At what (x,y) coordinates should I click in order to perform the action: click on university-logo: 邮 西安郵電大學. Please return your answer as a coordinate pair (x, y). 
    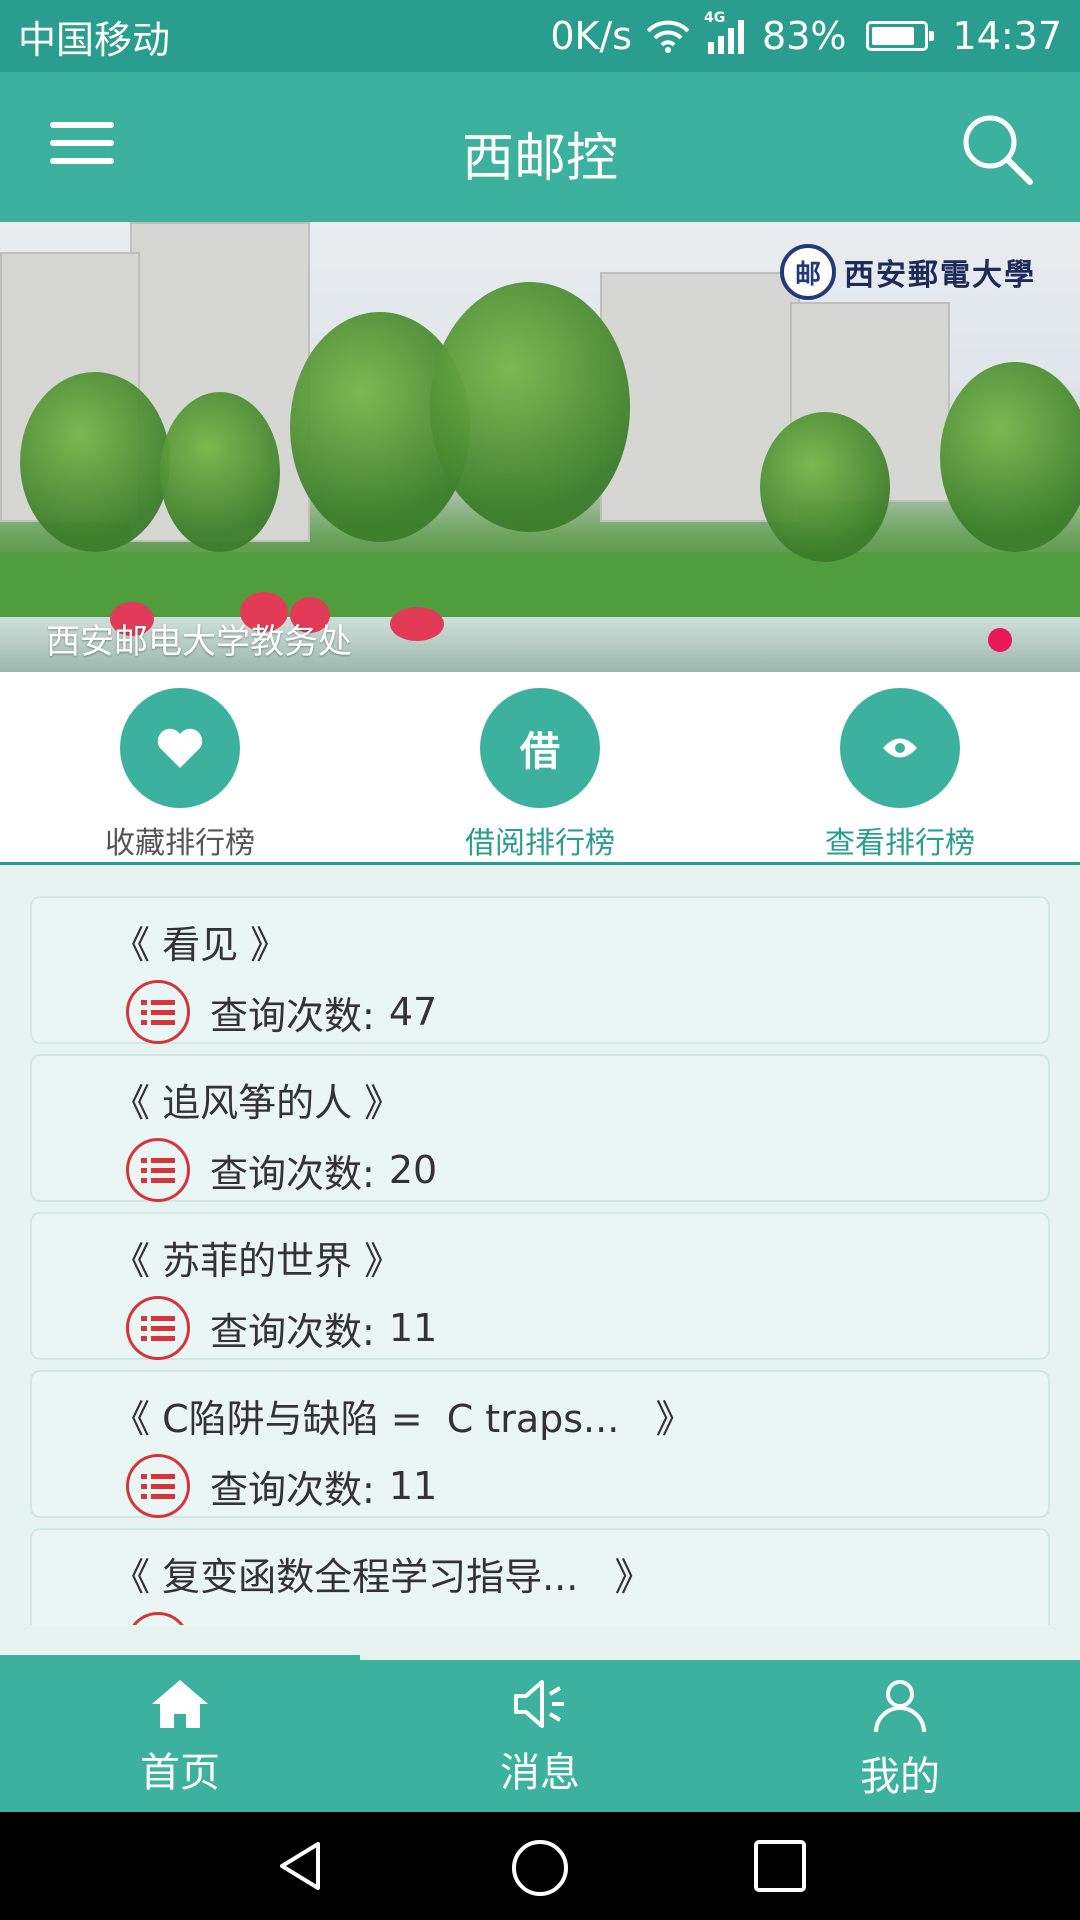
    Looking at the image, I should click on (908, 272).